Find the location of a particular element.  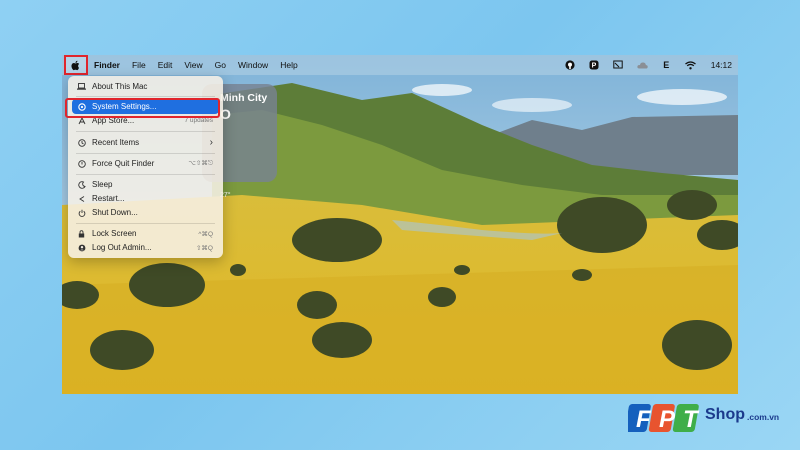

force-quit-icon is located at coordinates (81, 163).